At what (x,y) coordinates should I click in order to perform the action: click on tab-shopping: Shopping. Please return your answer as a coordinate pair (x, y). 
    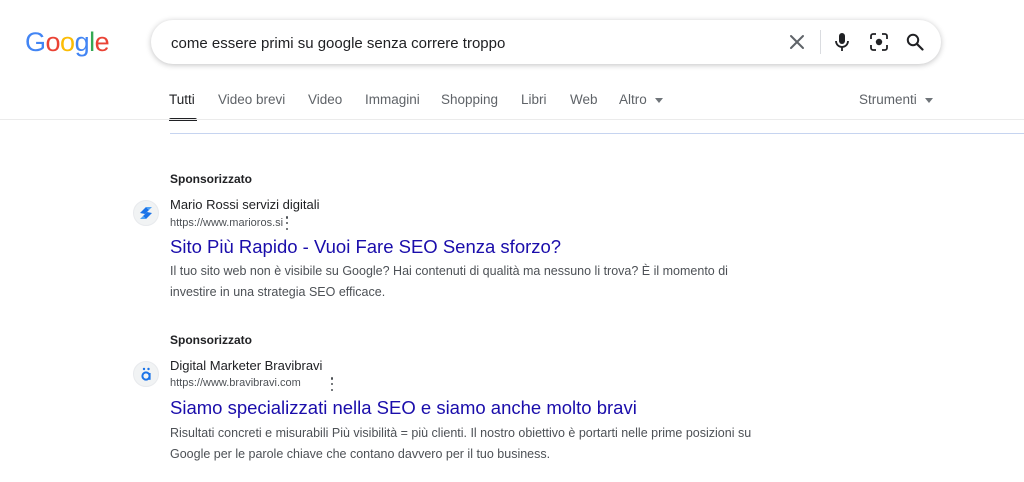
    Looking at the image, I should click on (469, 99).